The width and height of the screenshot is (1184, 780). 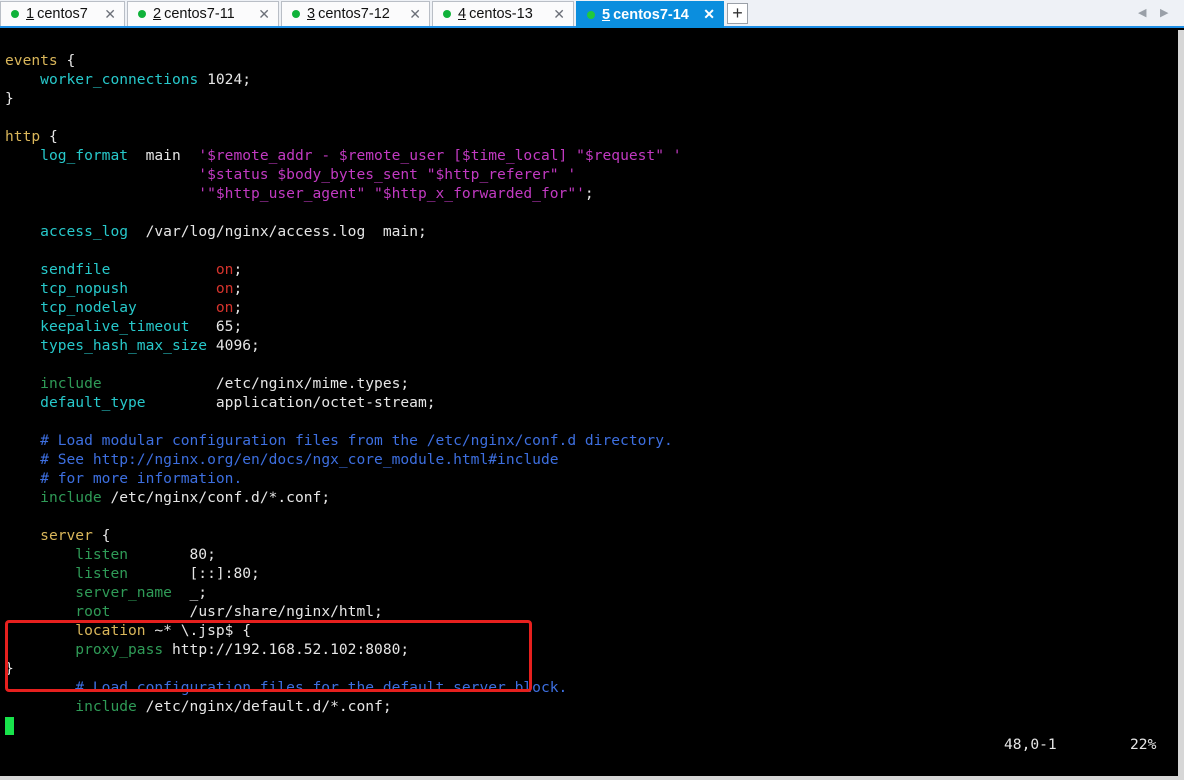 I want to click on scroll-tabs-right-icon: ▶, so click(x=1164, y=12).